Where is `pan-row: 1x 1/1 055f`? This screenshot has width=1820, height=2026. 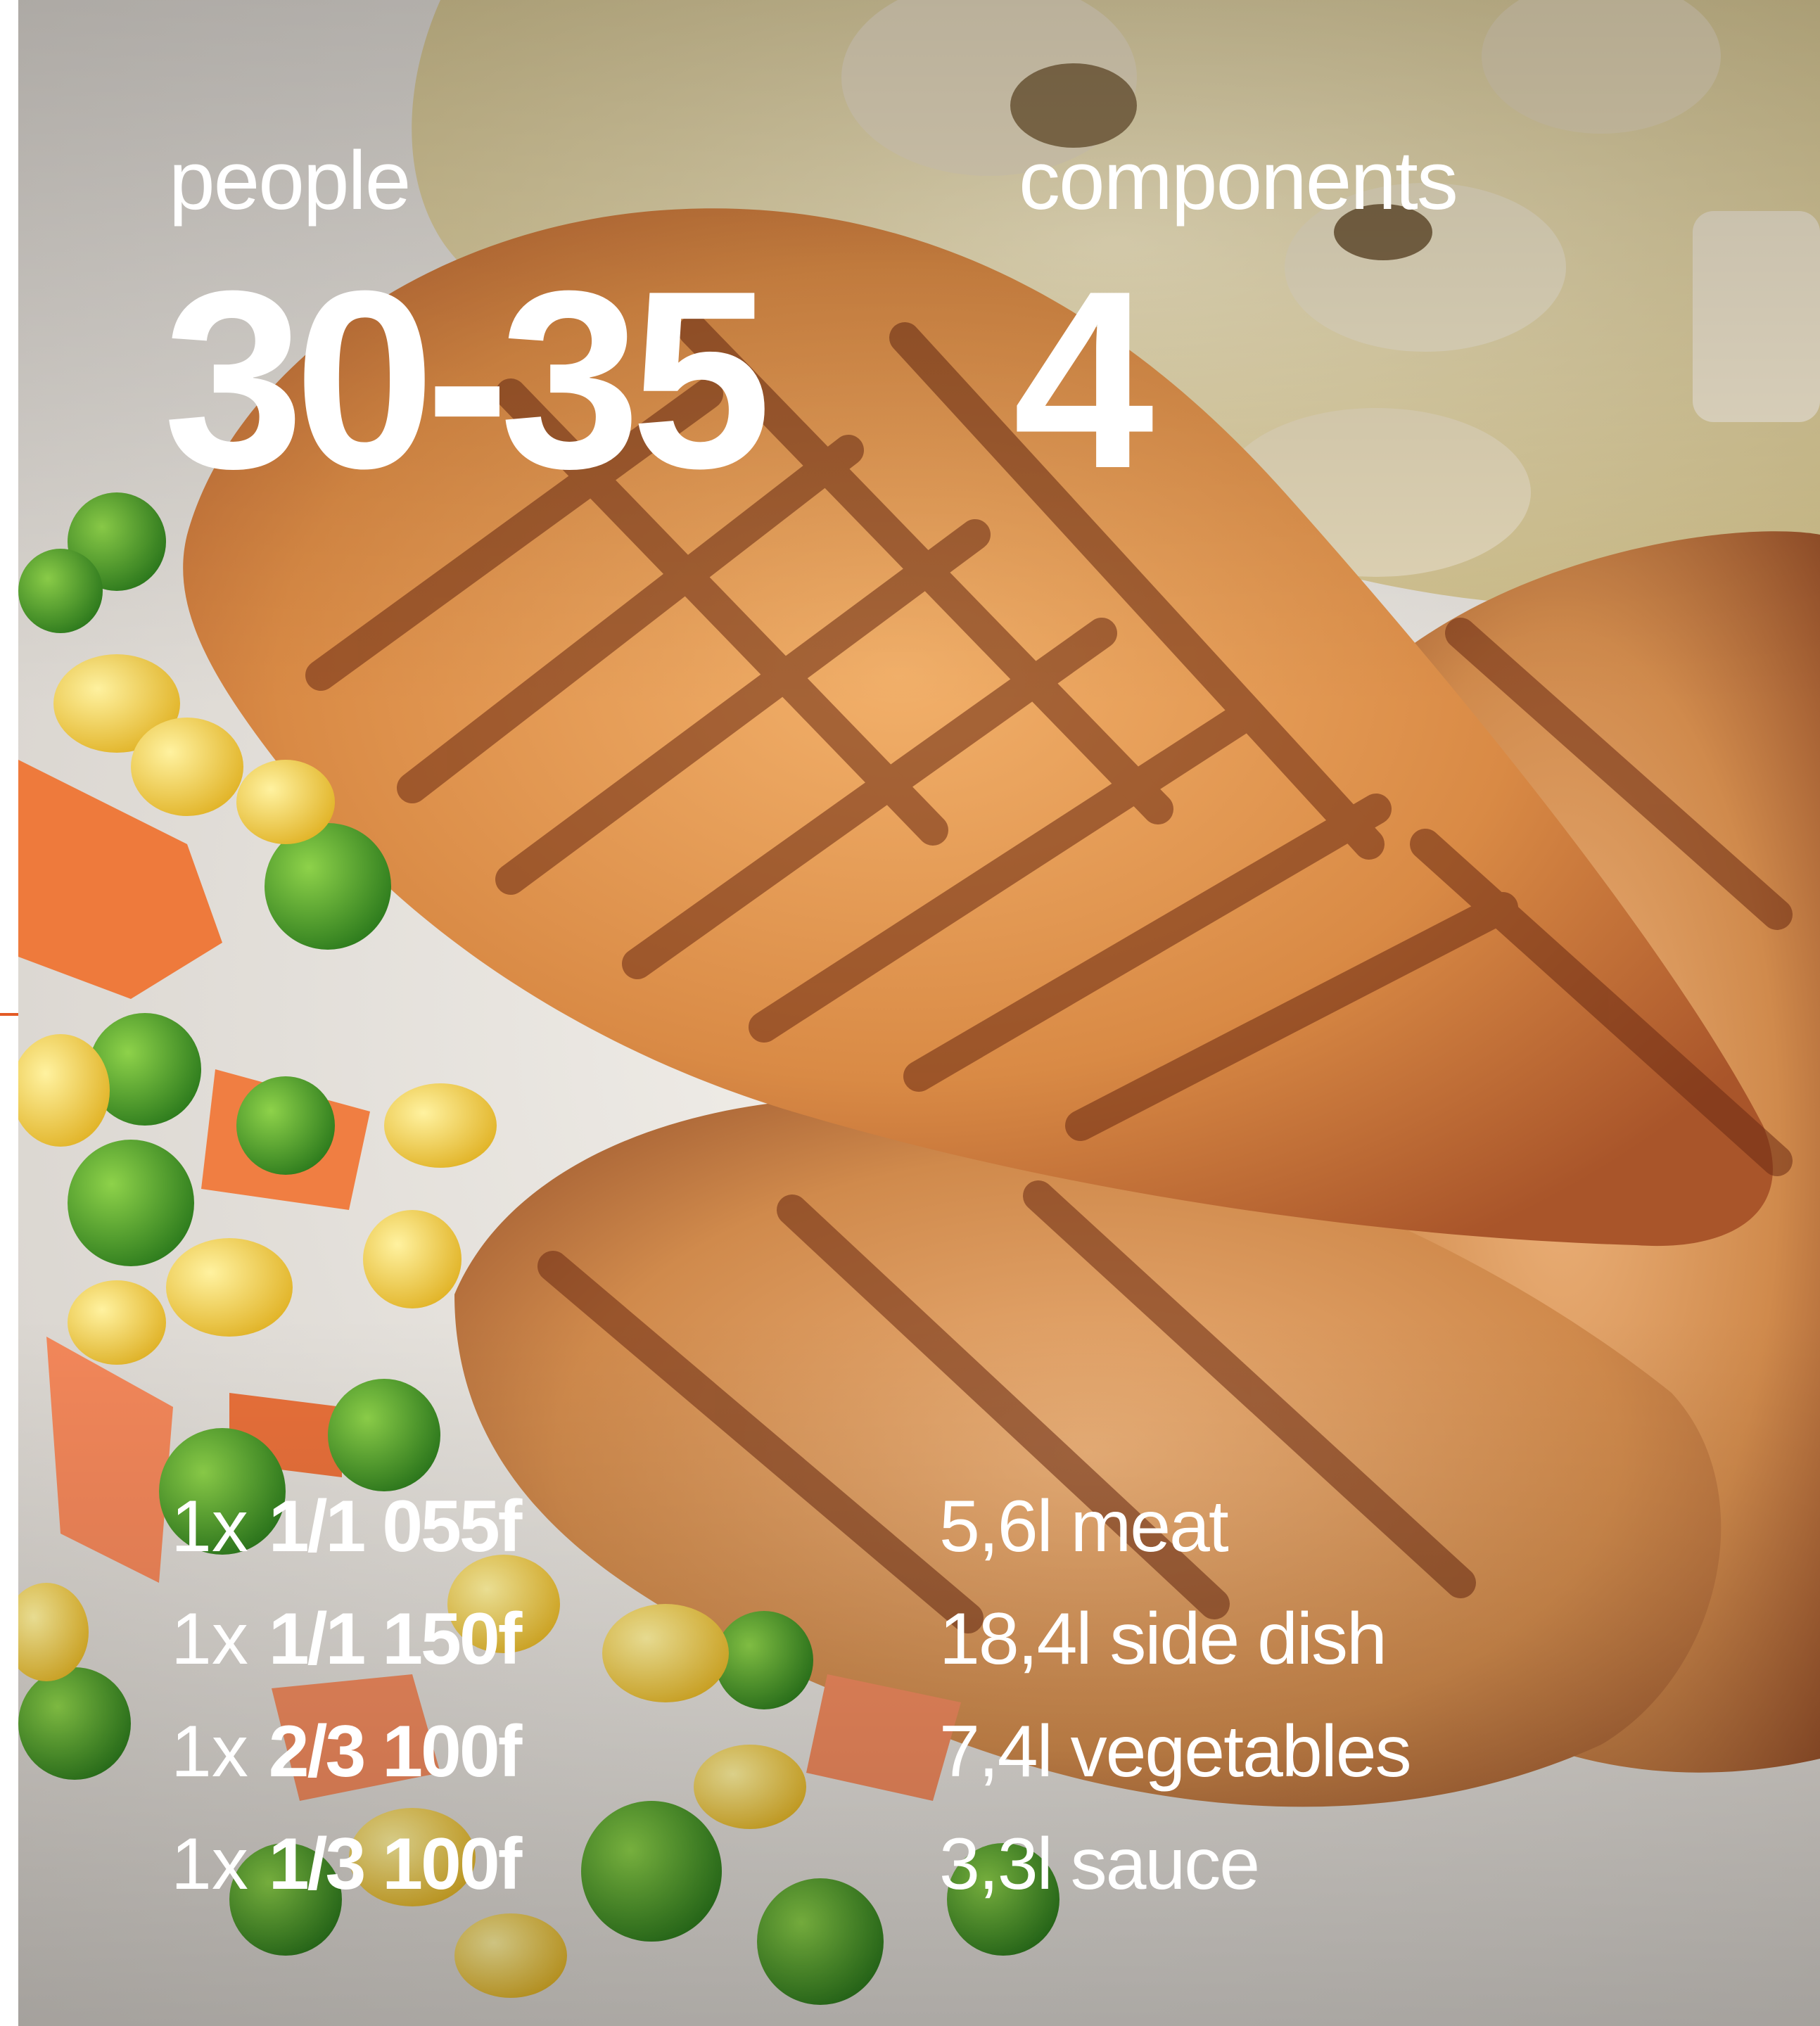 pan-row: 1x 1/1 055f is located at coordinates (347, 1527).